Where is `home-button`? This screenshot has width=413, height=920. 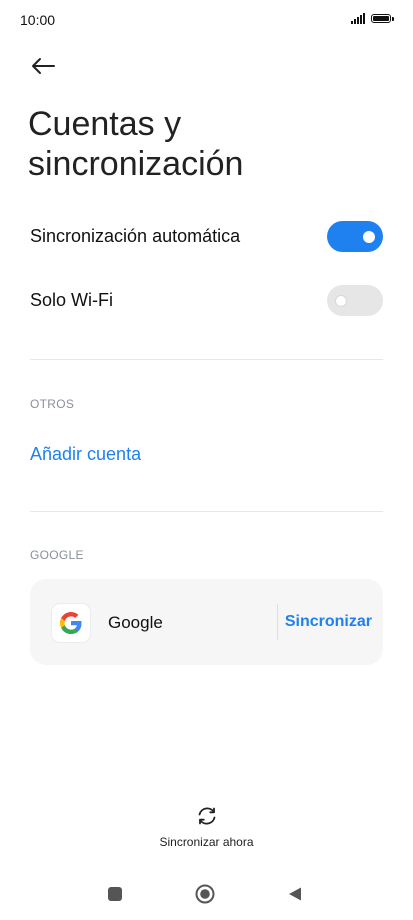 home-button is located at coordinates (205, 896).